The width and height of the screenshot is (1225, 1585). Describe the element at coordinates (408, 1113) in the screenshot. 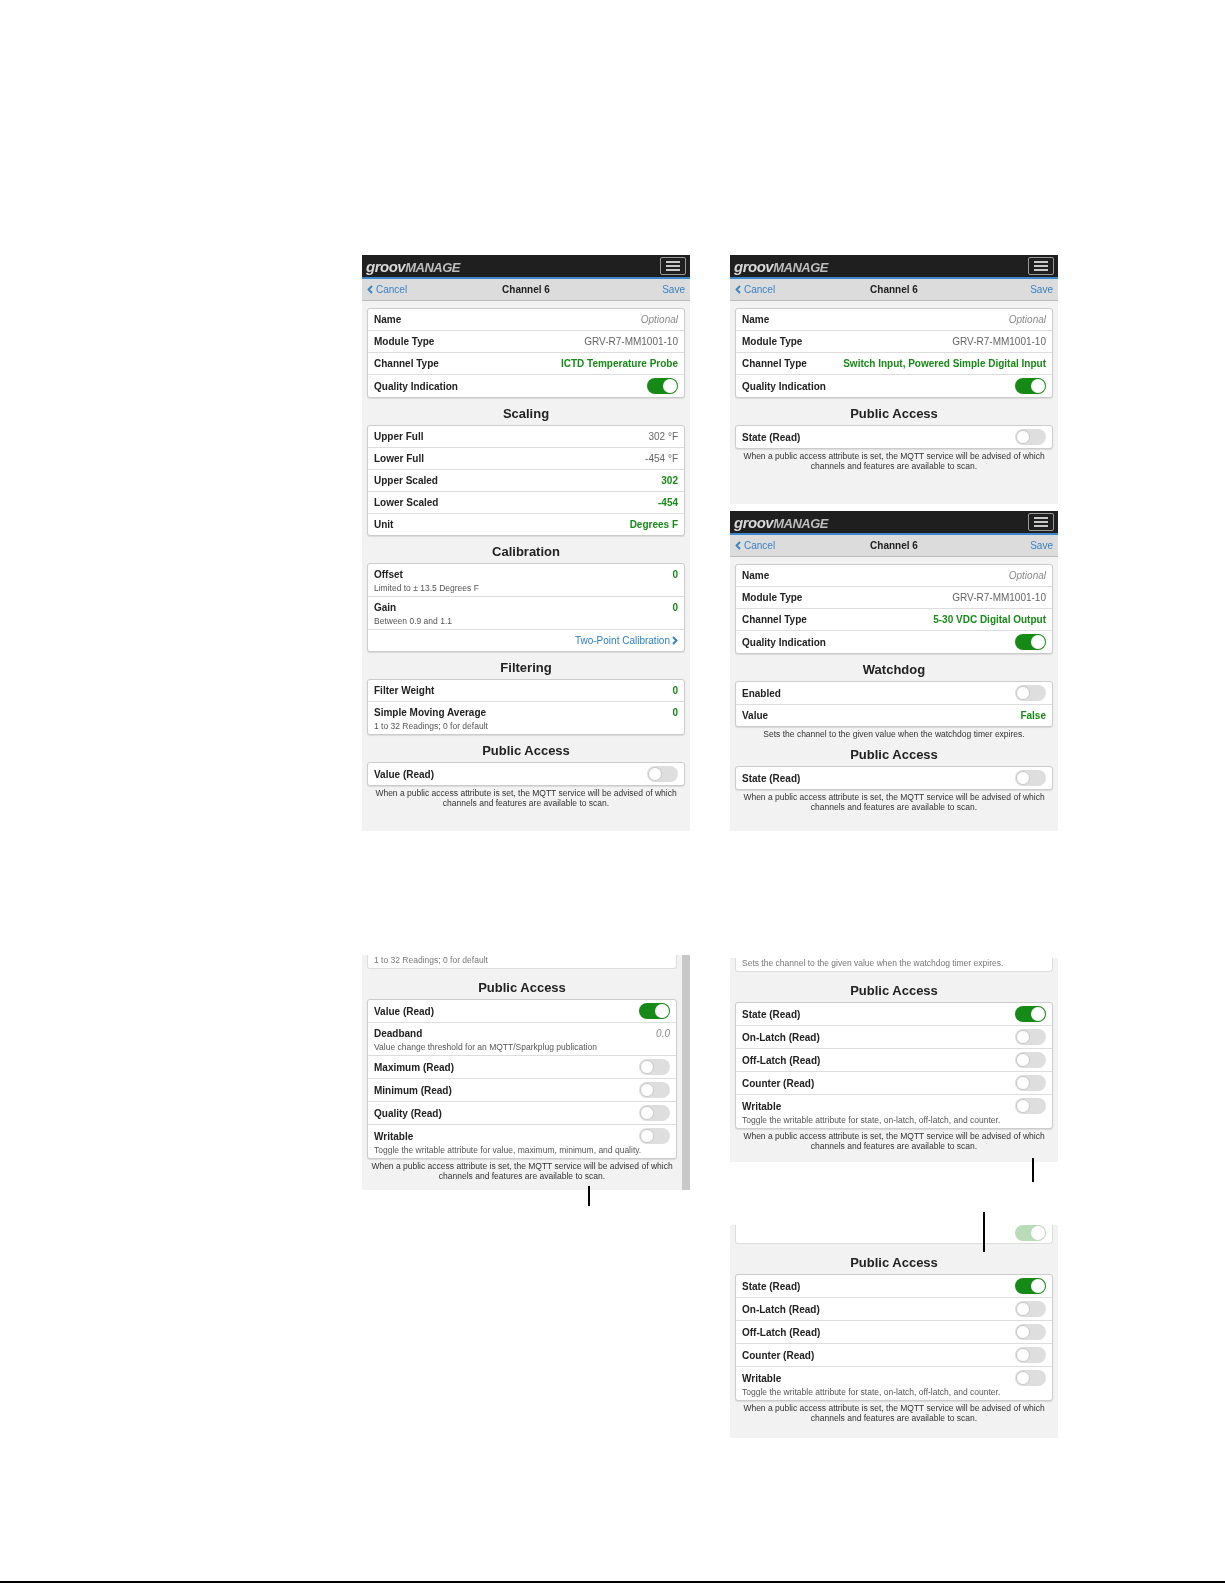

I see `field-label: Quality (Read)` at that location.